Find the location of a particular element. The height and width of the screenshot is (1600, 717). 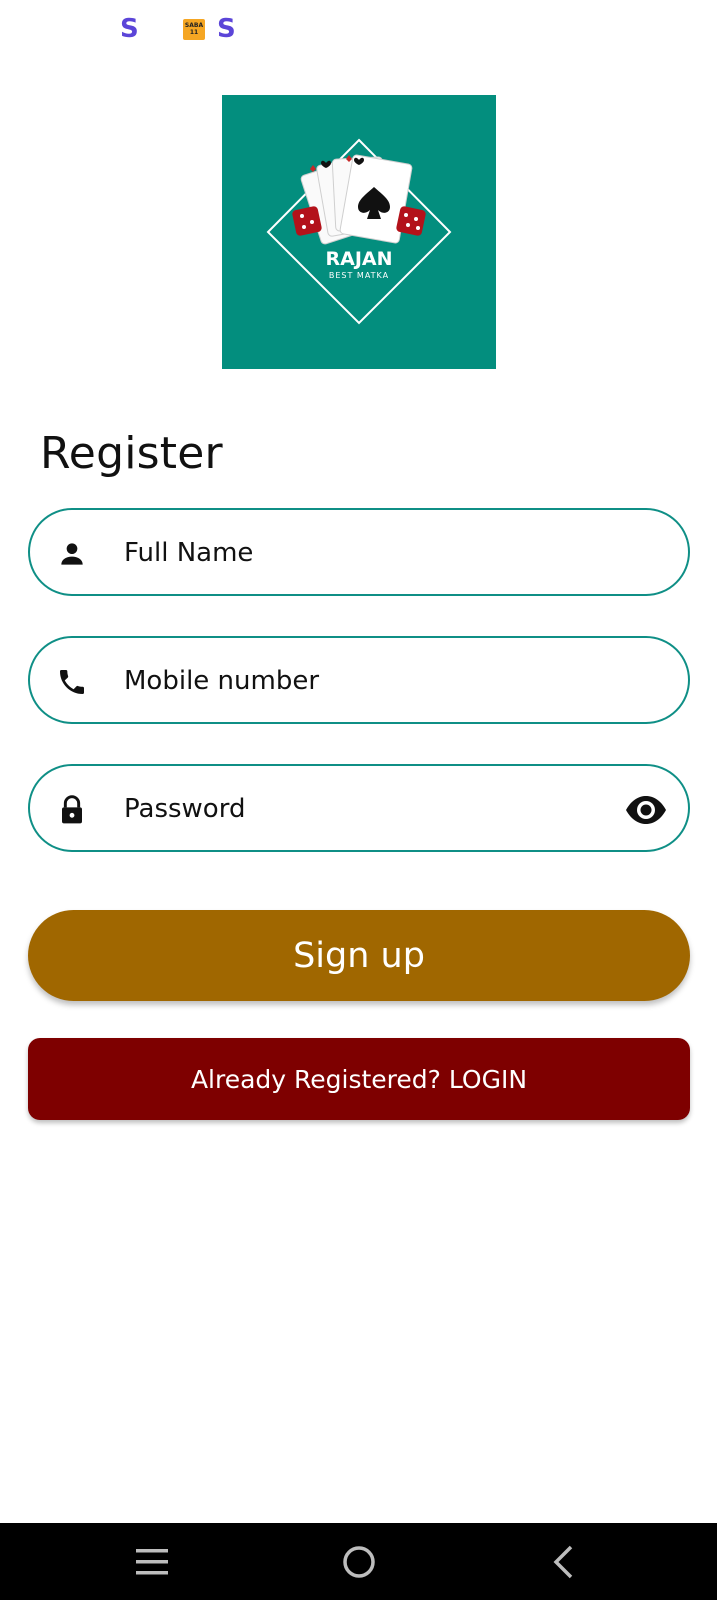

home-icon is located at coordinates (359, 1562).